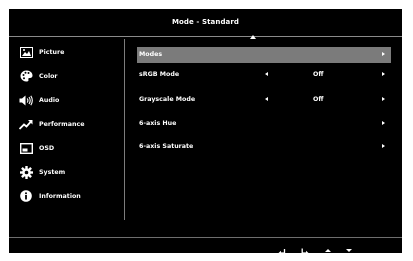  I want to click on sidebar-item-color: Color, so click(66, 76).